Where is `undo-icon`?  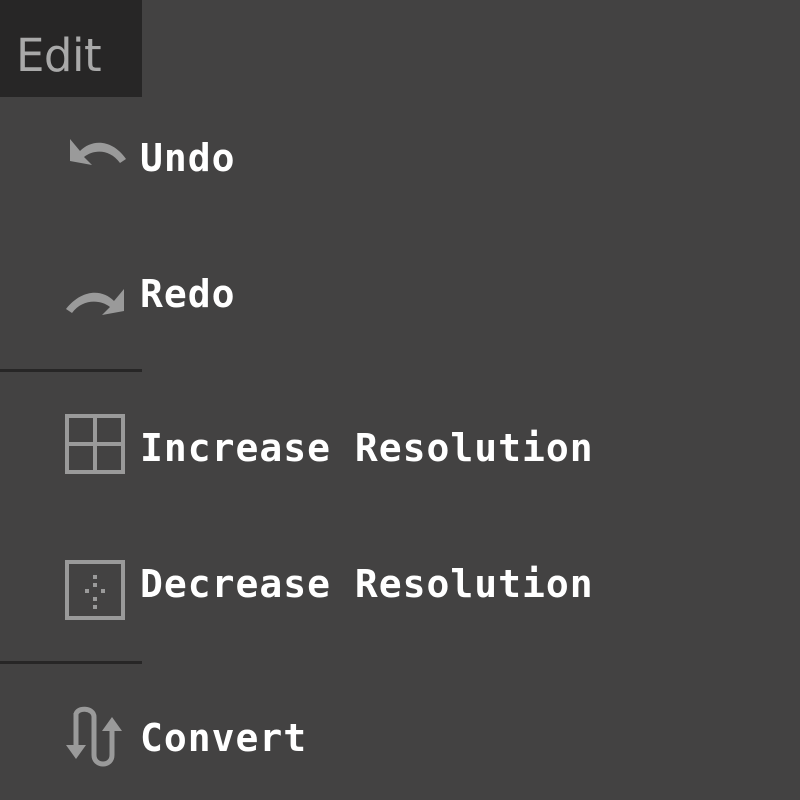
undo-icon is located at coordinates (95, 158).